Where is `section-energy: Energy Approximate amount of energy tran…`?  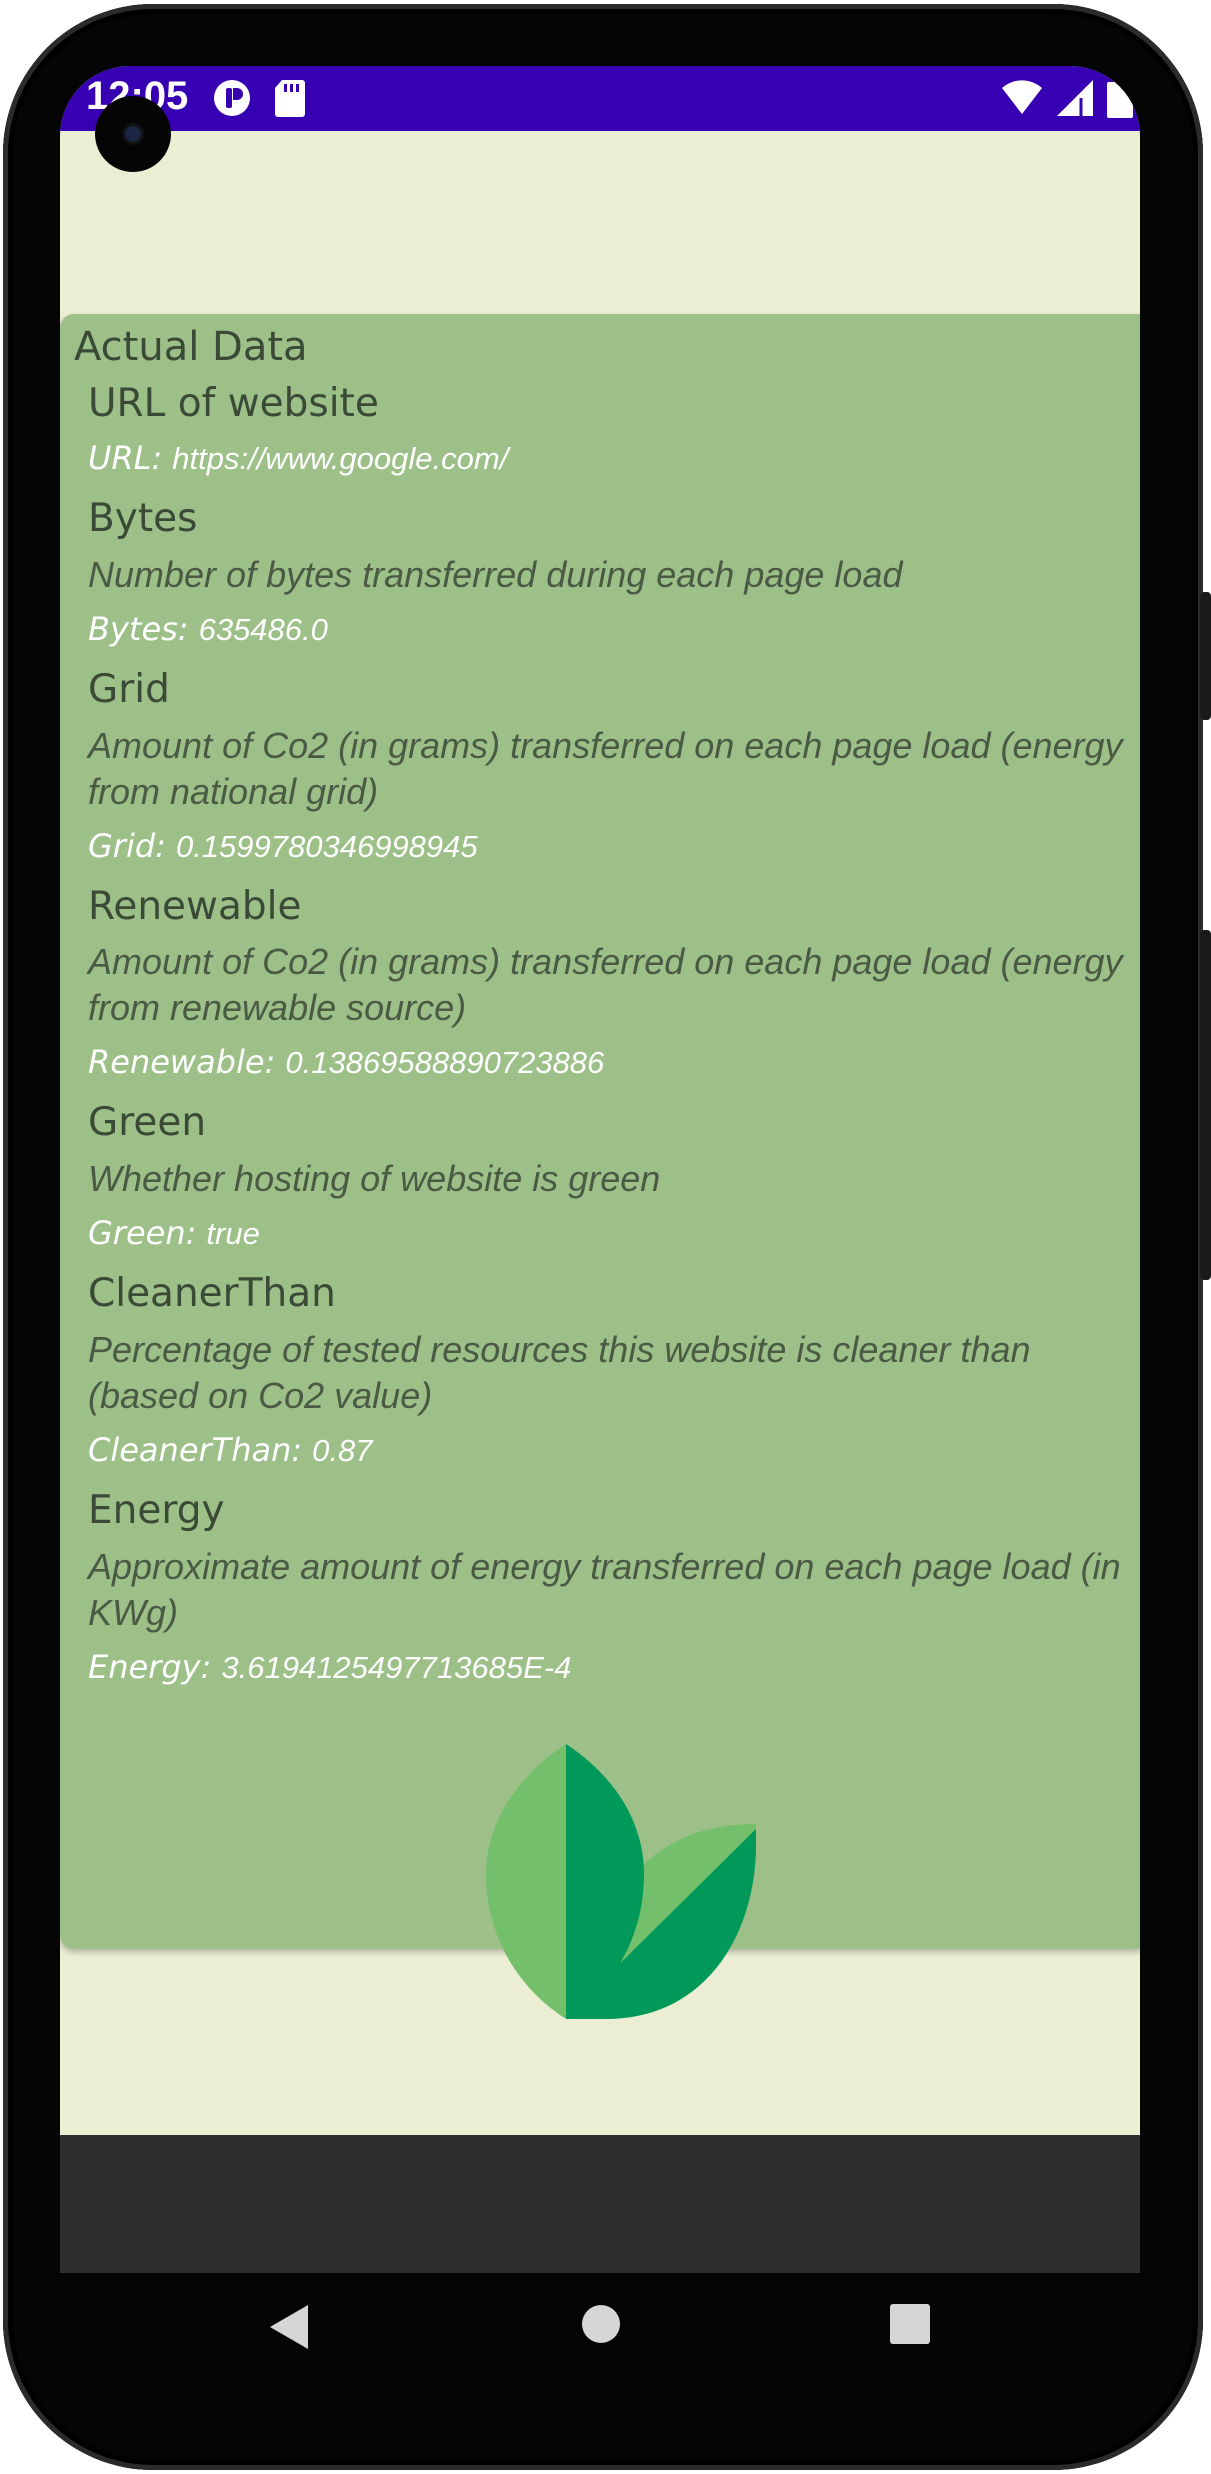
section-energy: Energy Approximate amount of energy tran… is located at coordinates (614, 1591).